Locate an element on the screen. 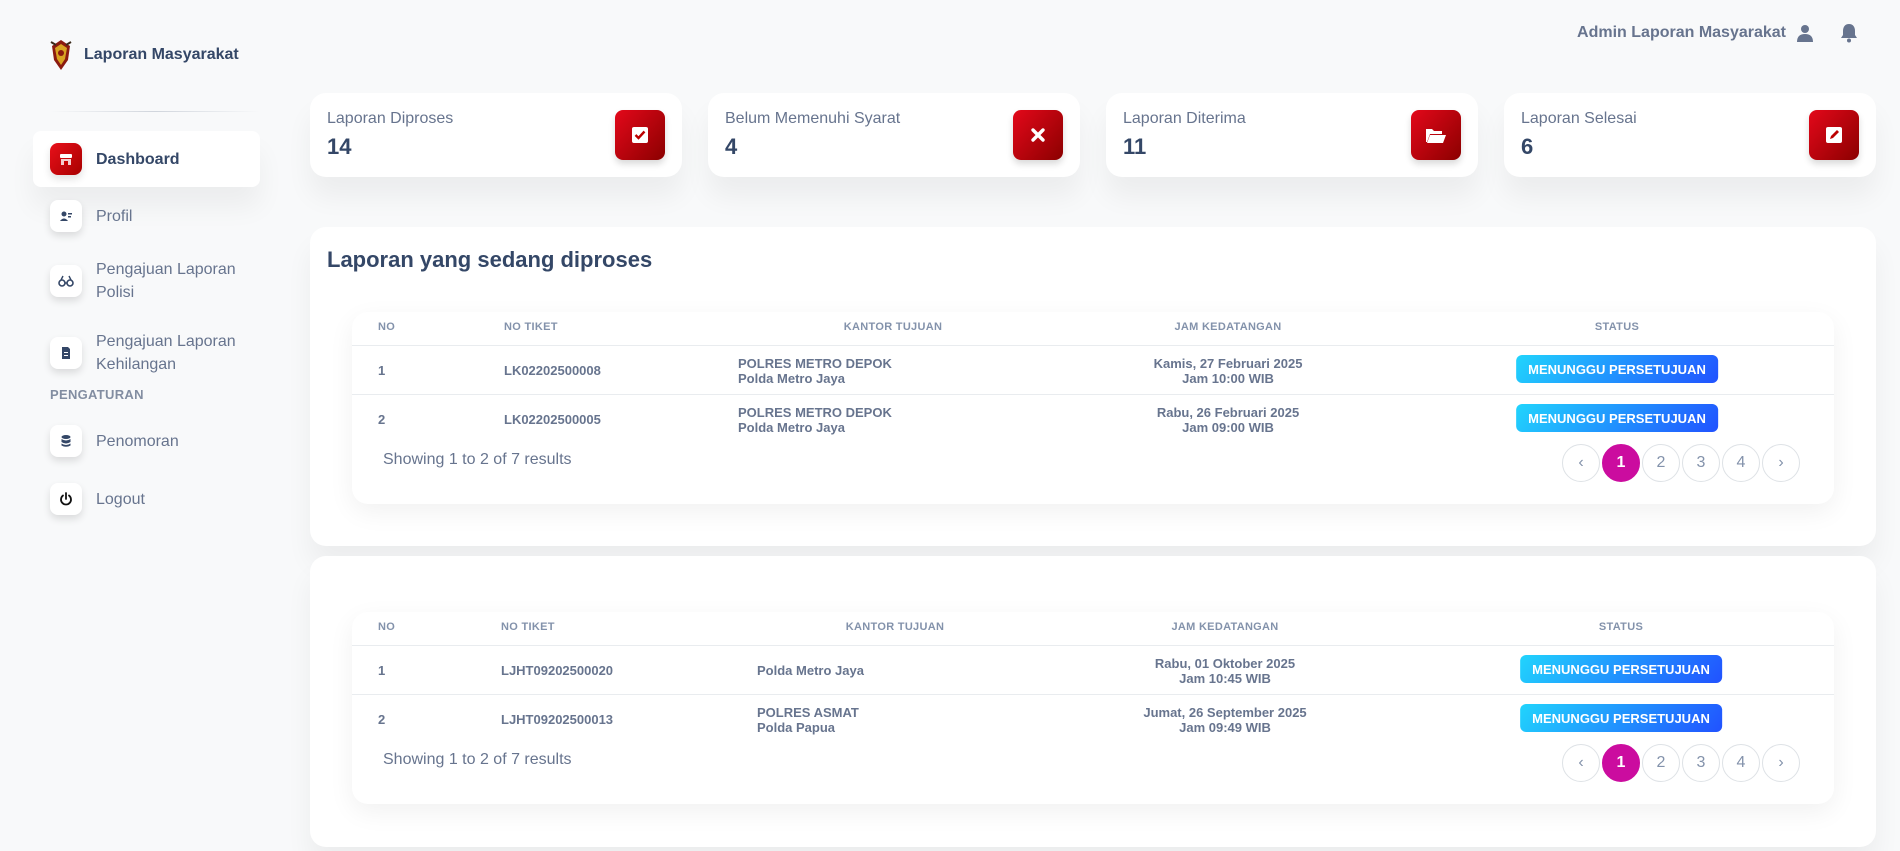  sidebar-item-dashboard: Dashboard is located at coordinates (146, 159).